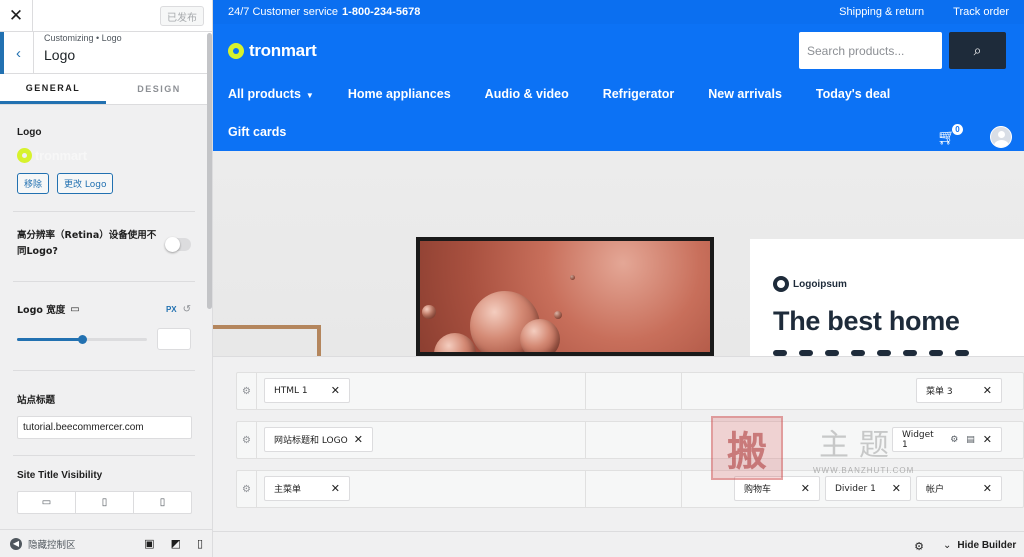 This screenshot has height=557, width=1024. Describe the element at coordinates (104, 427) in the screenshot. I see `site-title-input: tutorial.beecommercer.com` at that location.